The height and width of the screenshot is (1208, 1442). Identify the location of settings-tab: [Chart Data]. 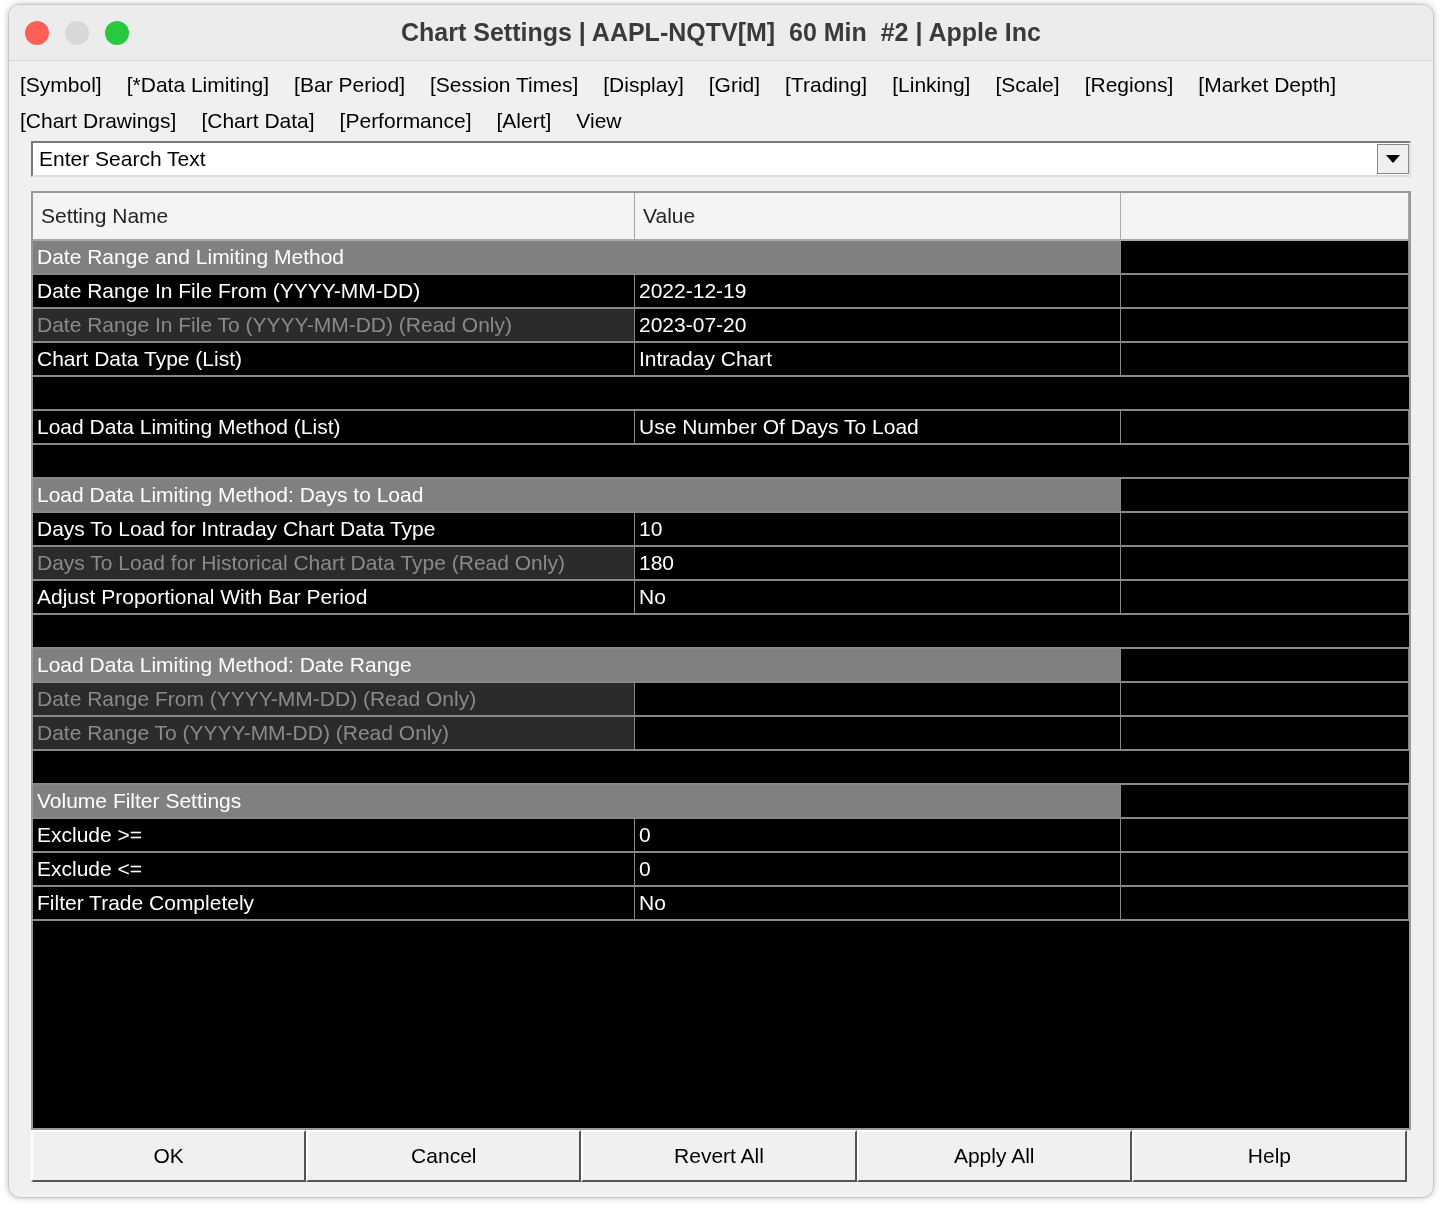
(258, 121).